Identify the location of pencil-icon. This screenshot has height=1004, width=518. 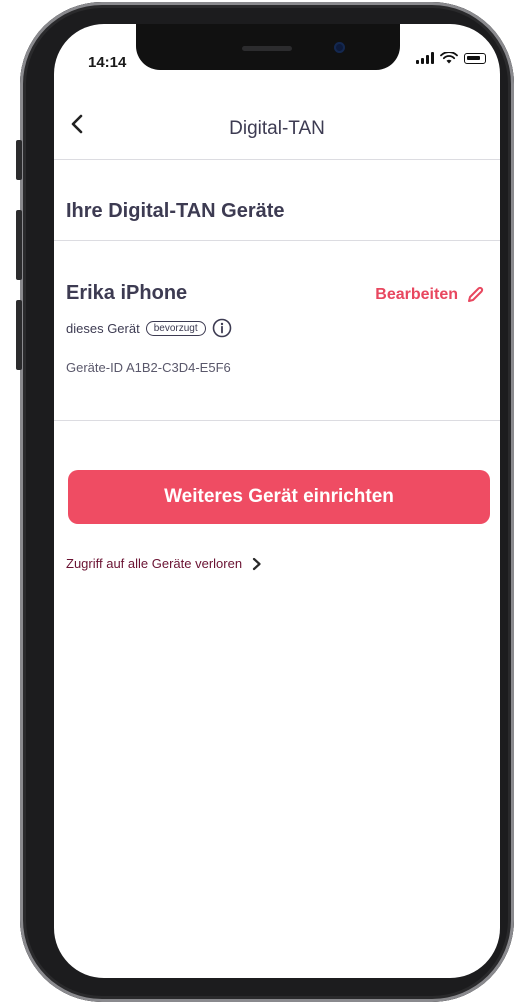
(476, 294).